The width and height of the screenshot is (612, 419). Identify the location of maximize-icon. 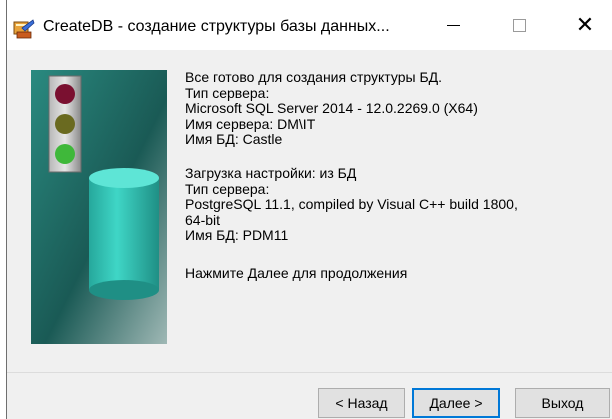
(519, 25).